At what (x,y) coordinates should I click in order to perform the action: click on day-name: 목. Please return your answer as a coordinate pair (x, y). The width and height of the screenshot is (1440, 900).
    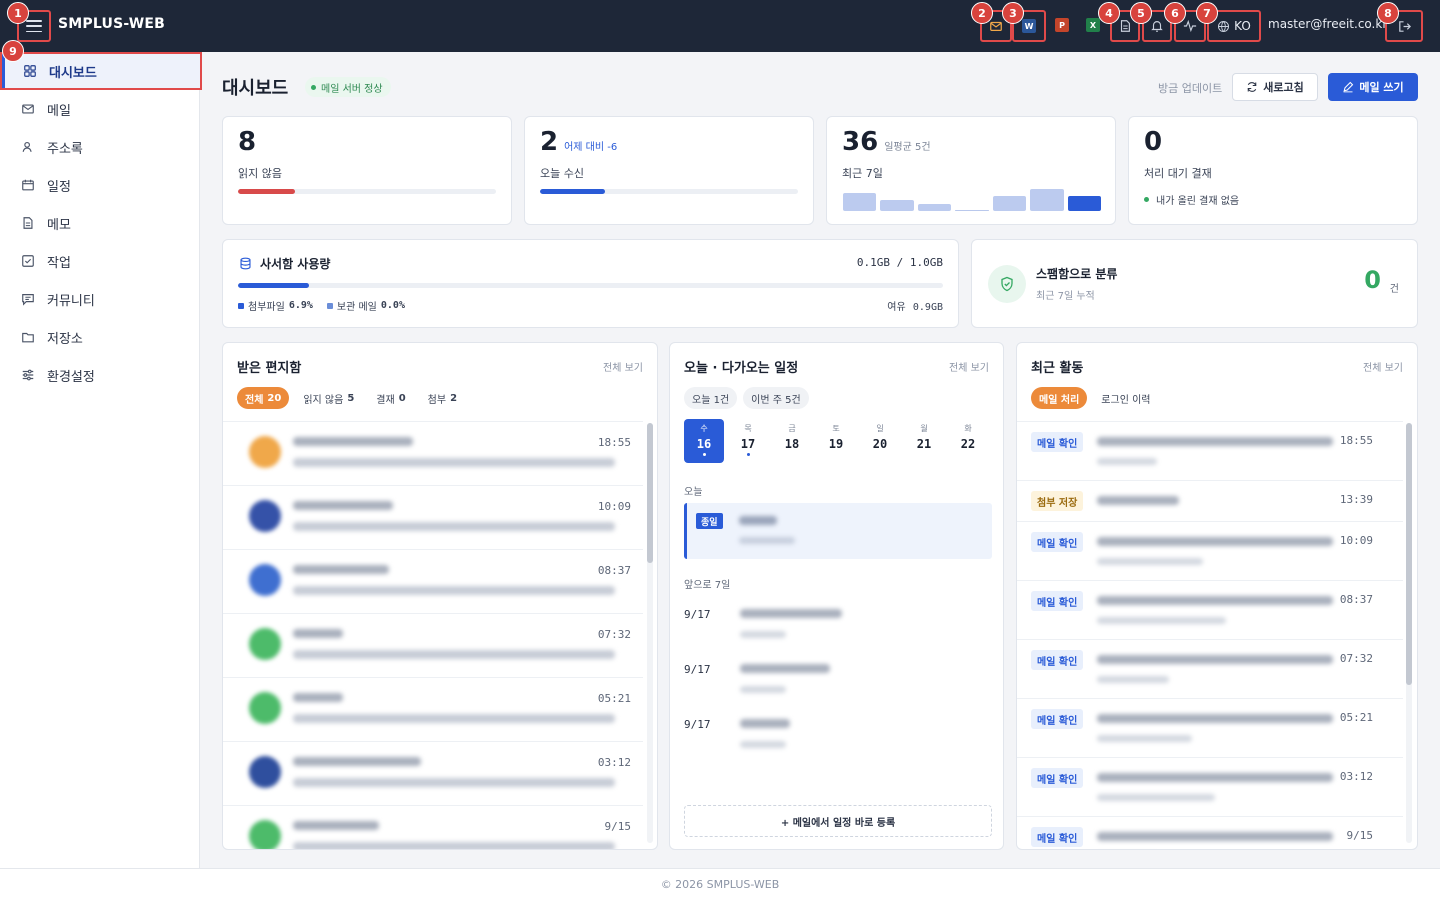
    Looking at the image, I should click on (748, 428).